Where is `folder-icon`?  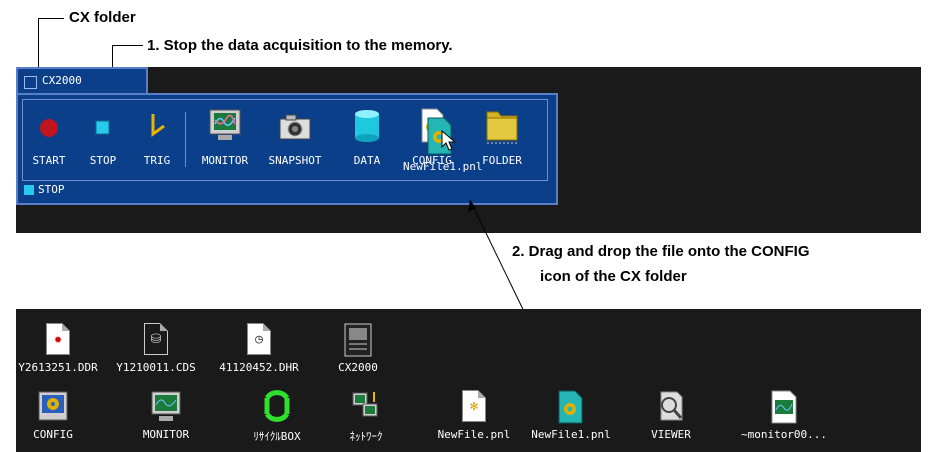
folder-icon is located at coordinates (502, 127).